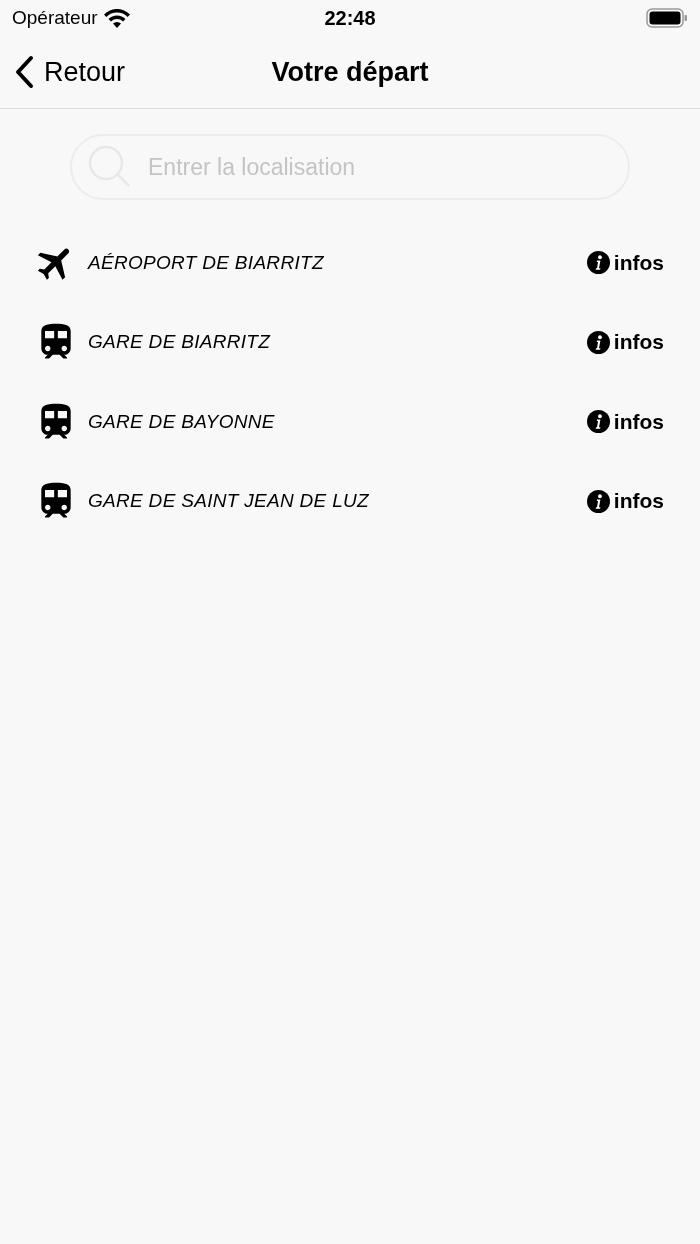 The image size is (700, 1244). Describe the element at coordinates (350, 18) in the screenshot. I see `clock-time: 22:48` at that location.